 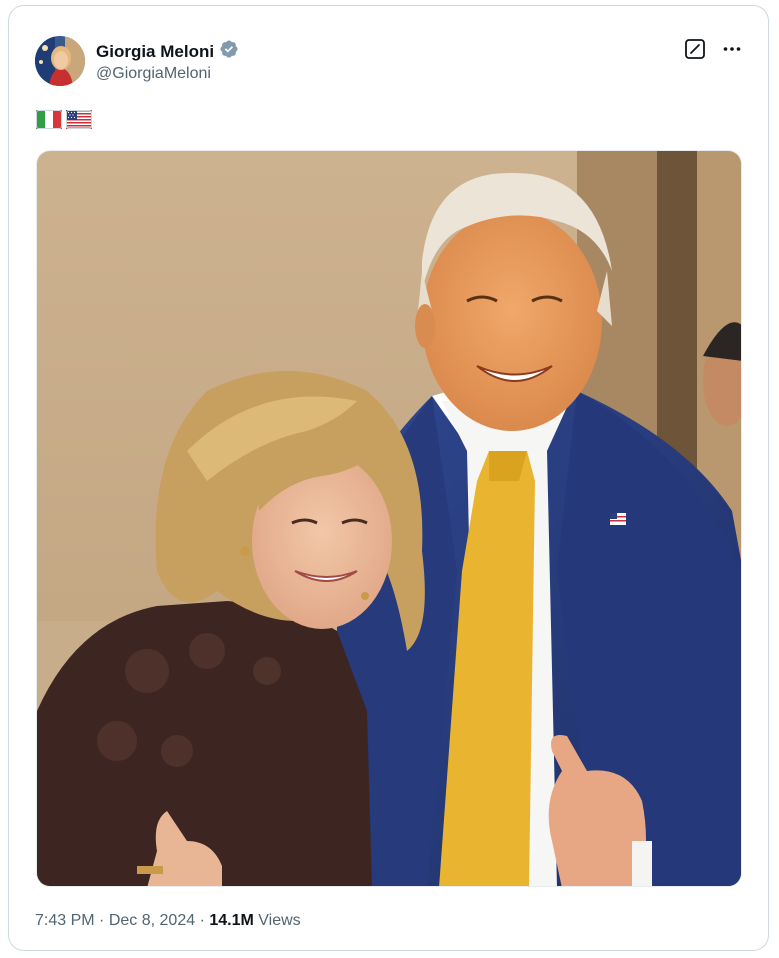 What do you see at coordinates (279, 920) in the screenshot?
I see `views-label: Views` at bounding box center [279, 920].